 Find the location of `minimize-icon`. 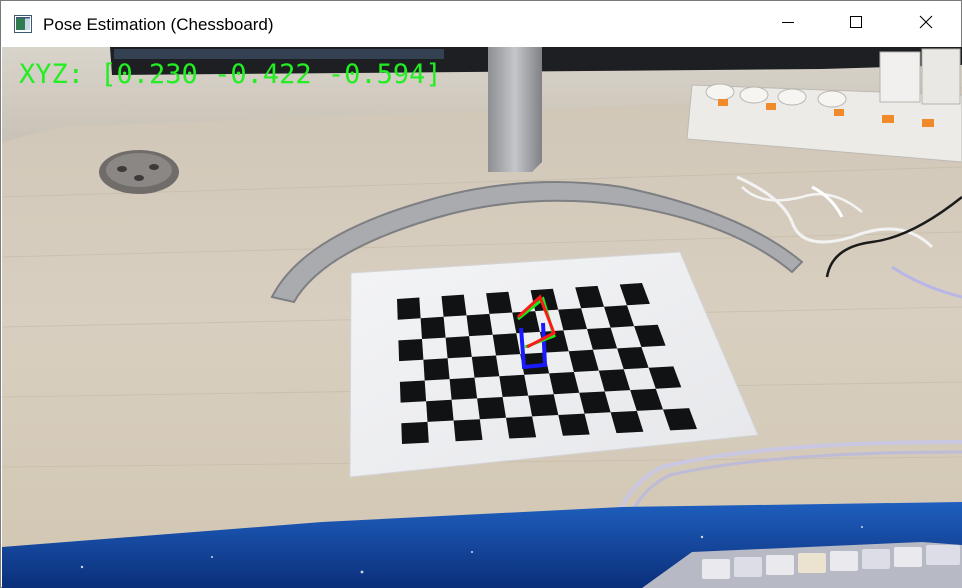

minimize-icon is located at coordinates (788, 24).